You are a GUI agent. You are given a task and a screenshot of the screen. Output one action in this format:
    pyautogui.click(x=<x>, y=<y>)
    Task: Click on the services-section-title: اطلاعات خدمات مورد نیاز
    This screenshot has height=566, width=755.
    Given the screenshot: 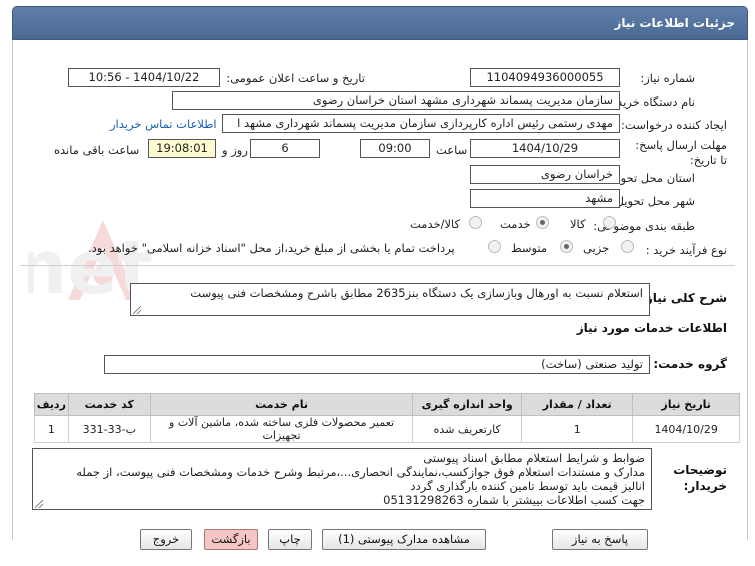 What is the action you would take?
    pyautogui.click(x=651, y=328)
    